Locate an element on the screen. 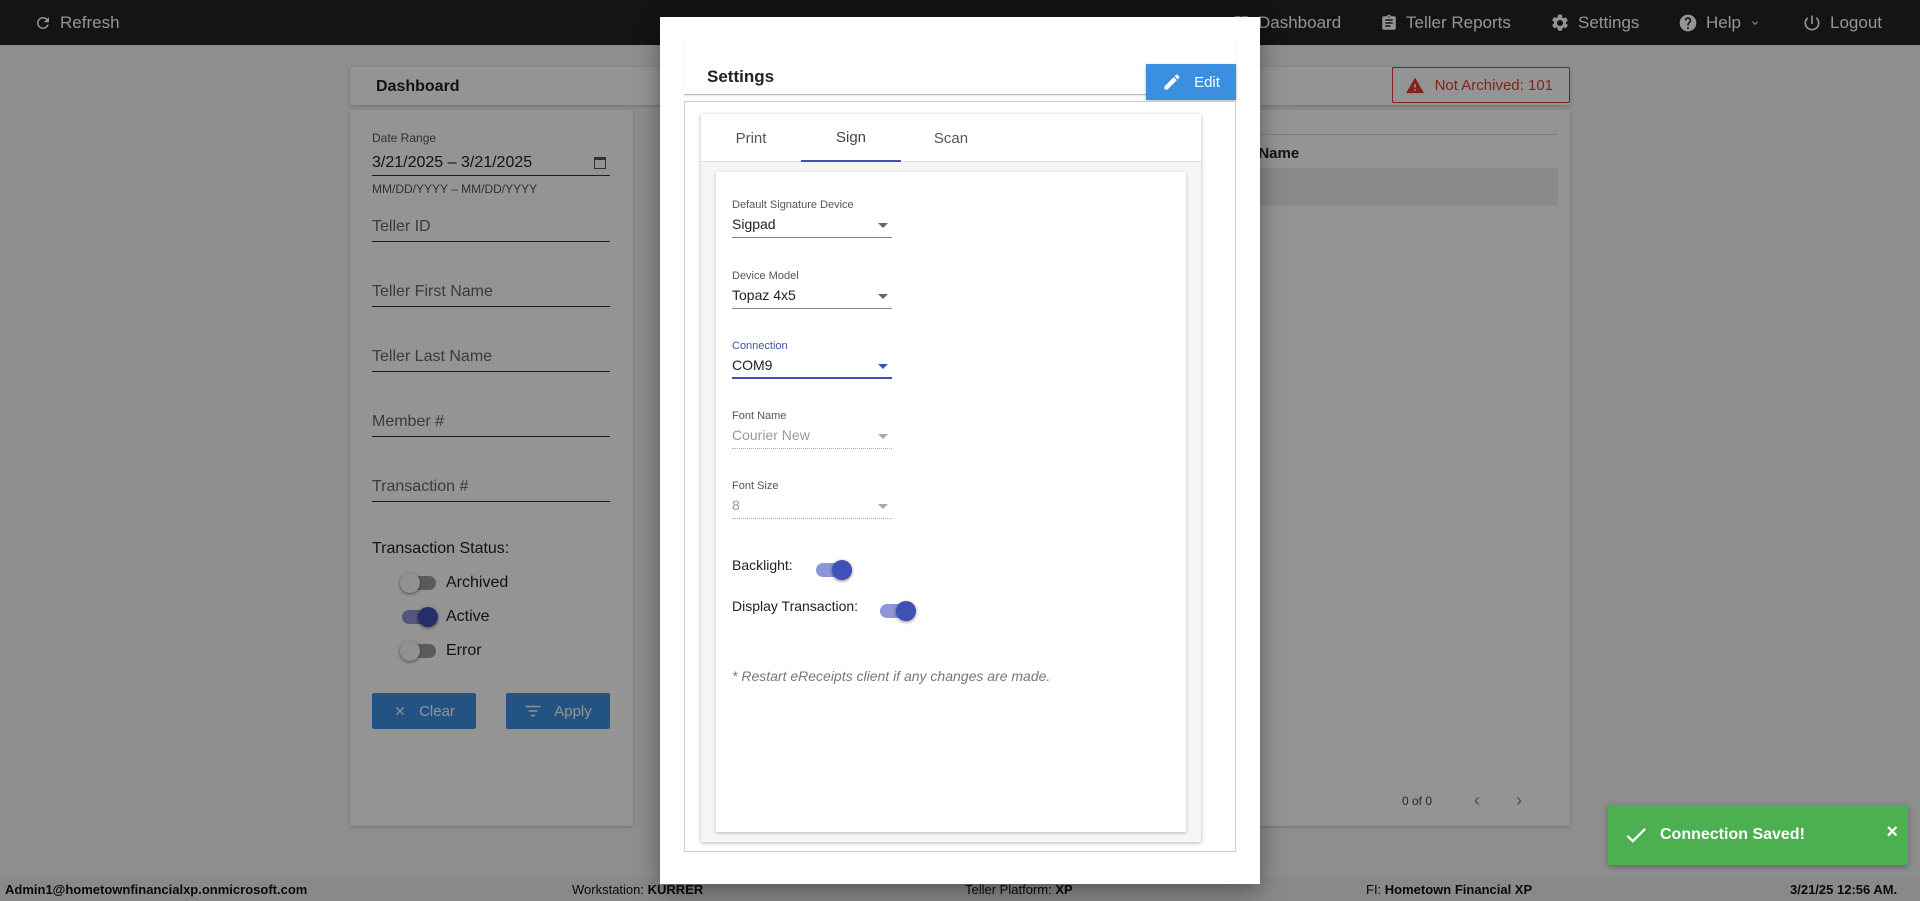  tab-scan: Scan is located at coordinates (951, 138).